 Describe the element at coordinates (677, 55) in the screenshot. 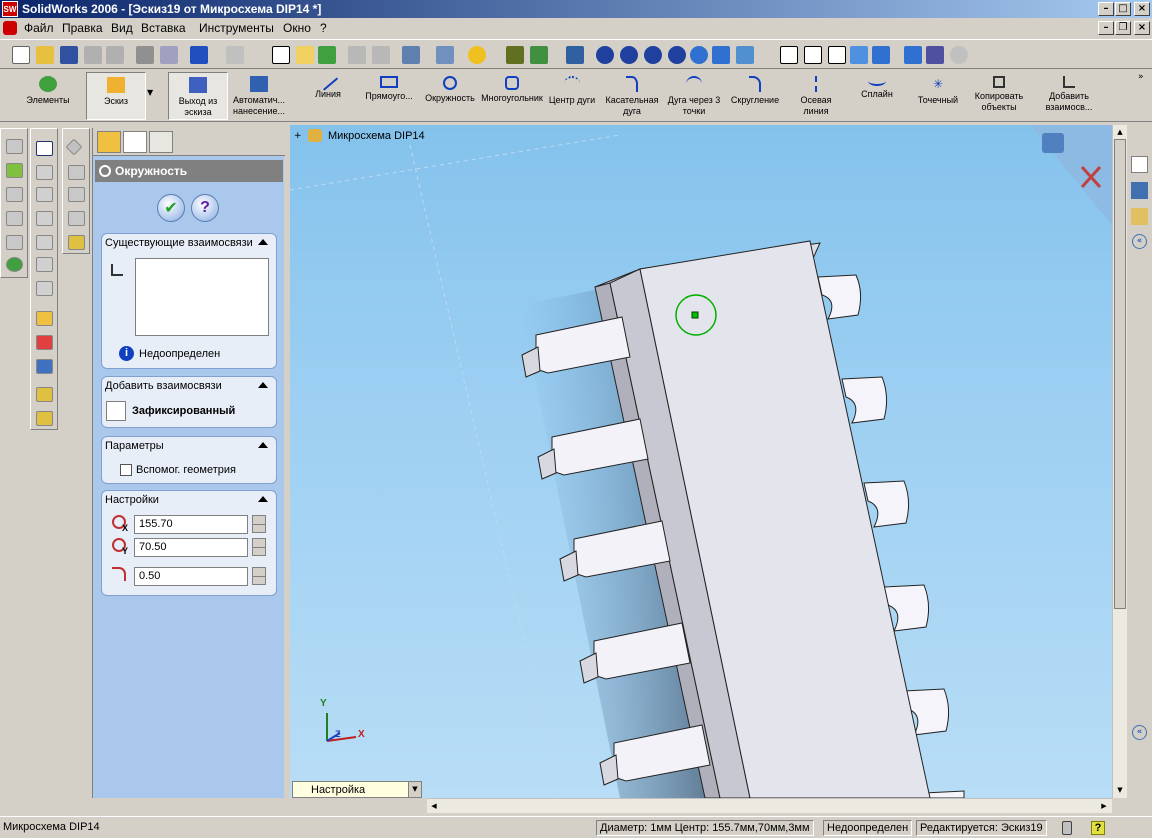

I see `zoom-selection-icon` at that location.